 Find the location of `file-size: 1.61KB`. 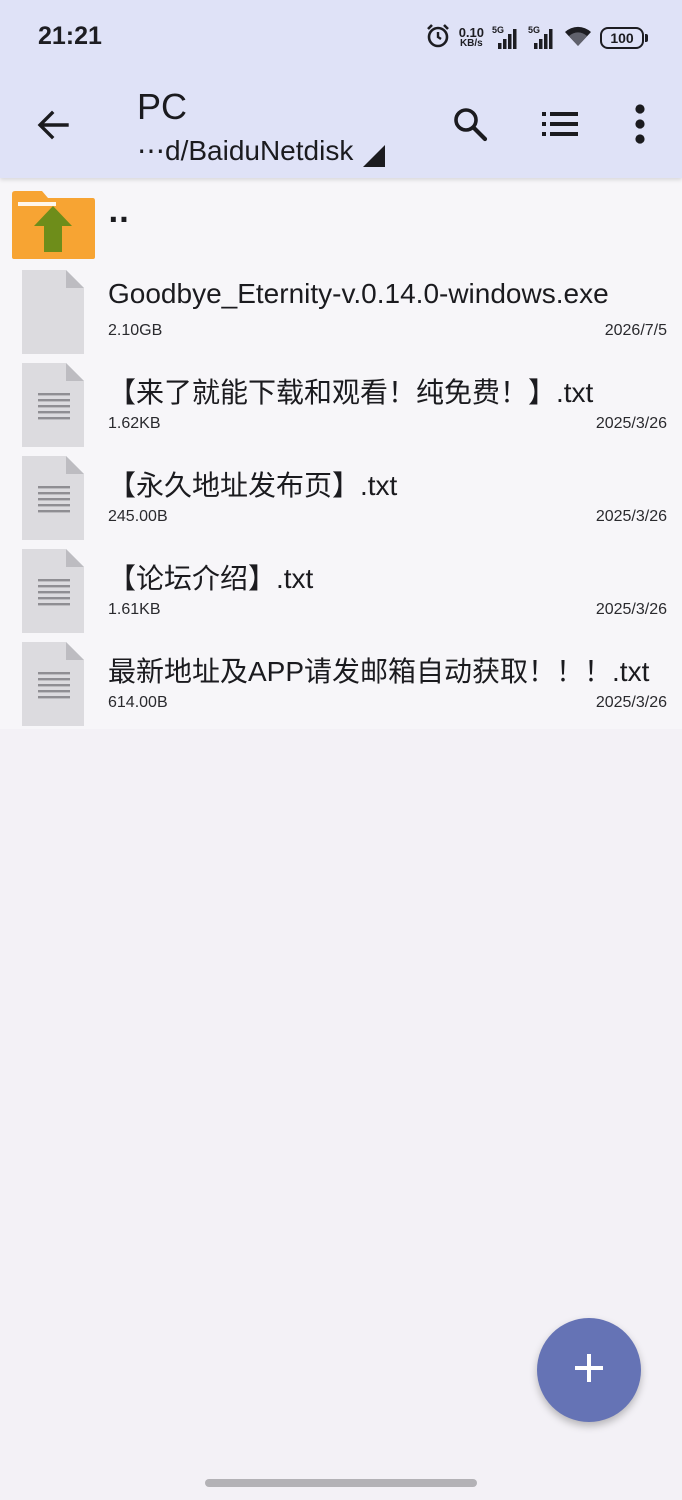

file-size: 1.61KB is located at coordinates (134, 609).